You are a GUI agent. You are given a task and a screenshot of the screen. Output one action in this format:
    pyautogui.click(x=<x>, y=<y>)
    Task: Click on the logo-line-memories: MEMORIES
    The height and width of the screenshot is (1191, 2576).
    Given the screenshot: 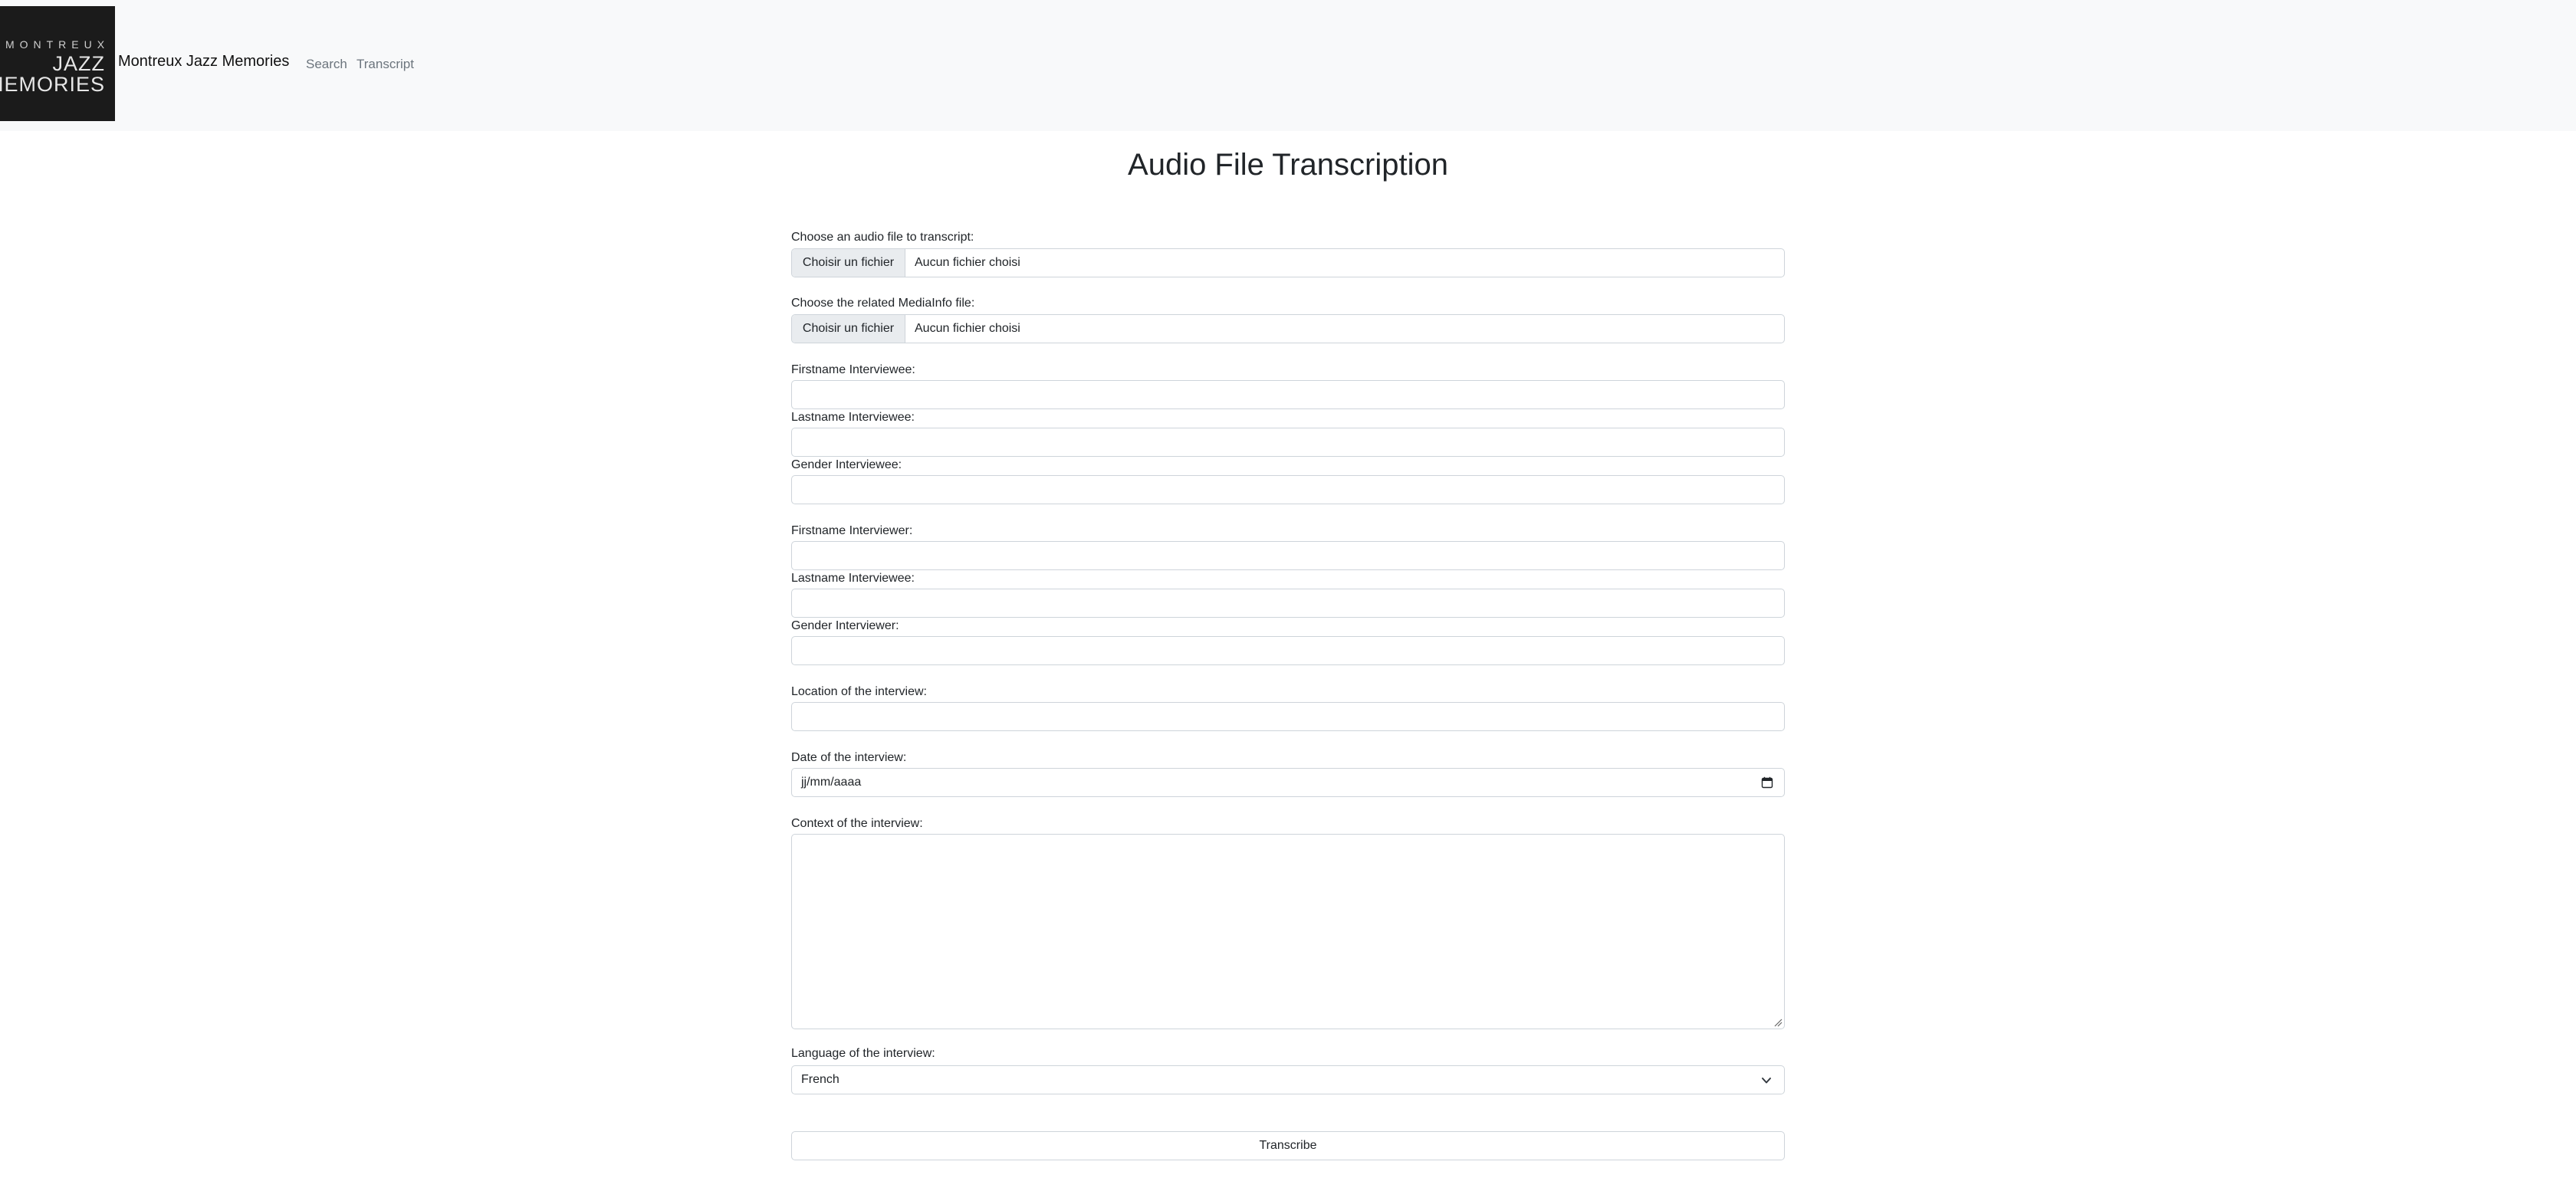 What is the action you would take?
    pyautogui.click(x=53, y=84)
    